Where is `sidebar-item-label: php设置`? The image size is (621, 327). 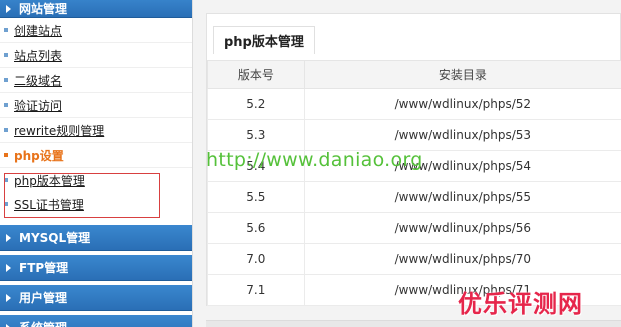
sidebar-item-label: php设置 is located at coordinates (39, 155).